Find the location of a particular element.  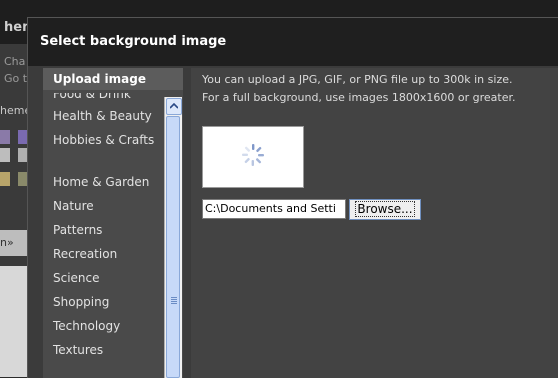

sidebar-item-science: Science is located at coordinates (105, 278).